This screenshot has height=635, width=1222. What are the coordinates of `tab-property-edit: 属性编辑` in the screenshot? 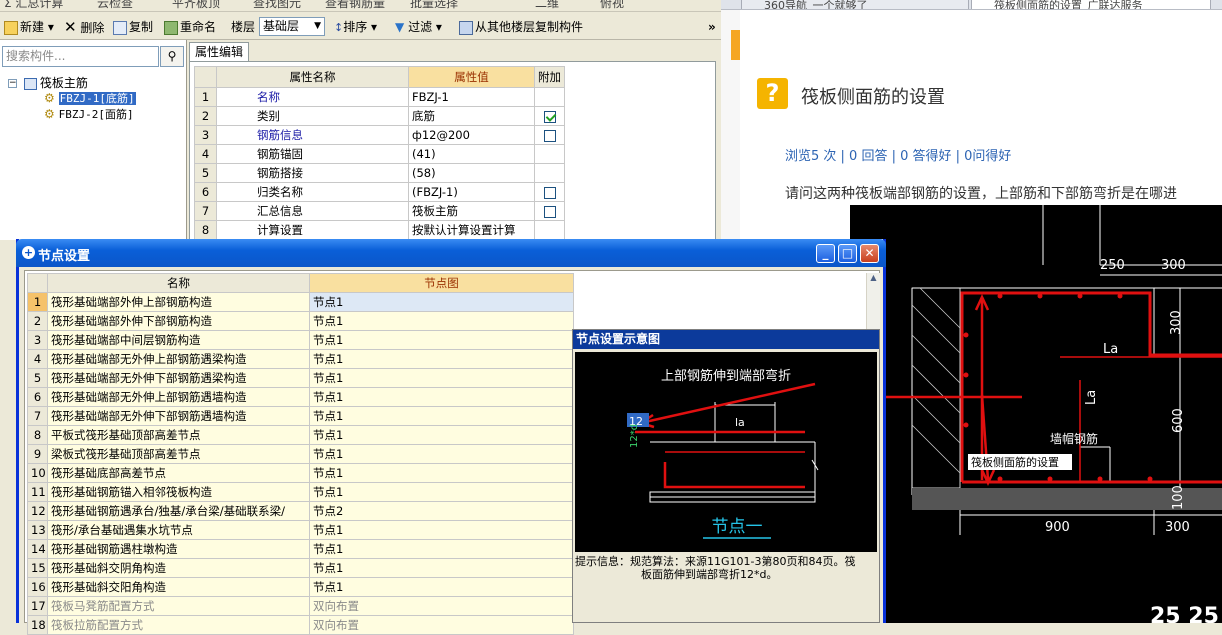 It's located at (219, 51).